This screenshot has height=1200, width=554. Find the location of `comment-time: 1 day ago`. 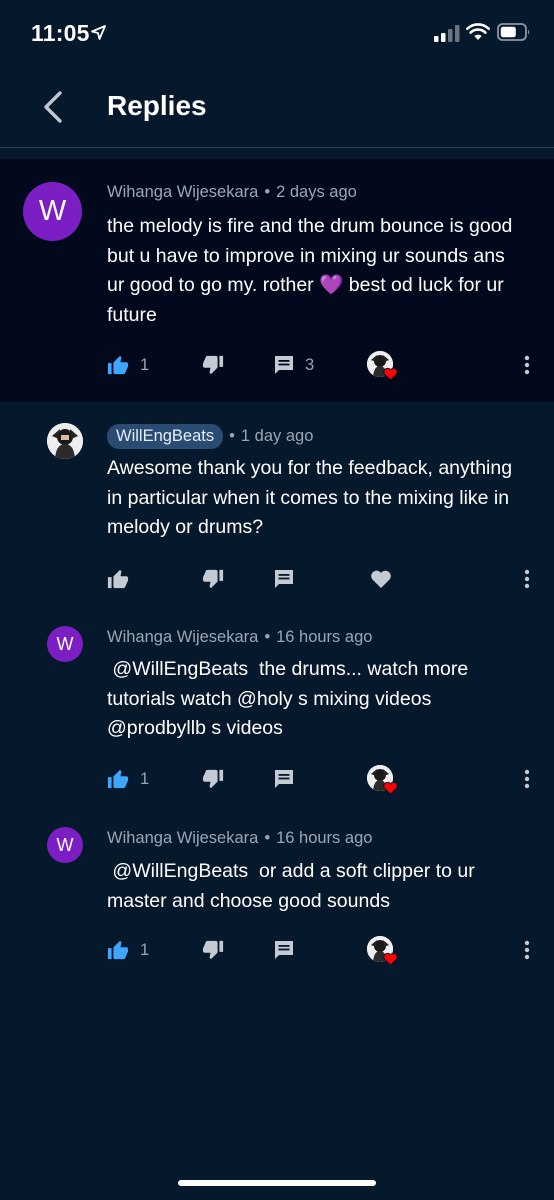

comment-time: 1 day ago is located at coordinates (277, 436).